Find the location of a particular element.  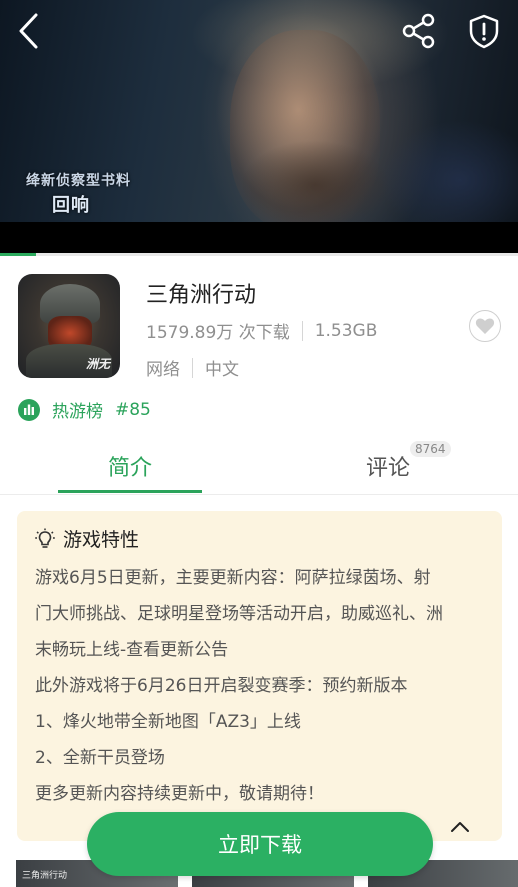

feature-line: 末畅玩上线-查看更新公告 is located at coordinates (131, 647).